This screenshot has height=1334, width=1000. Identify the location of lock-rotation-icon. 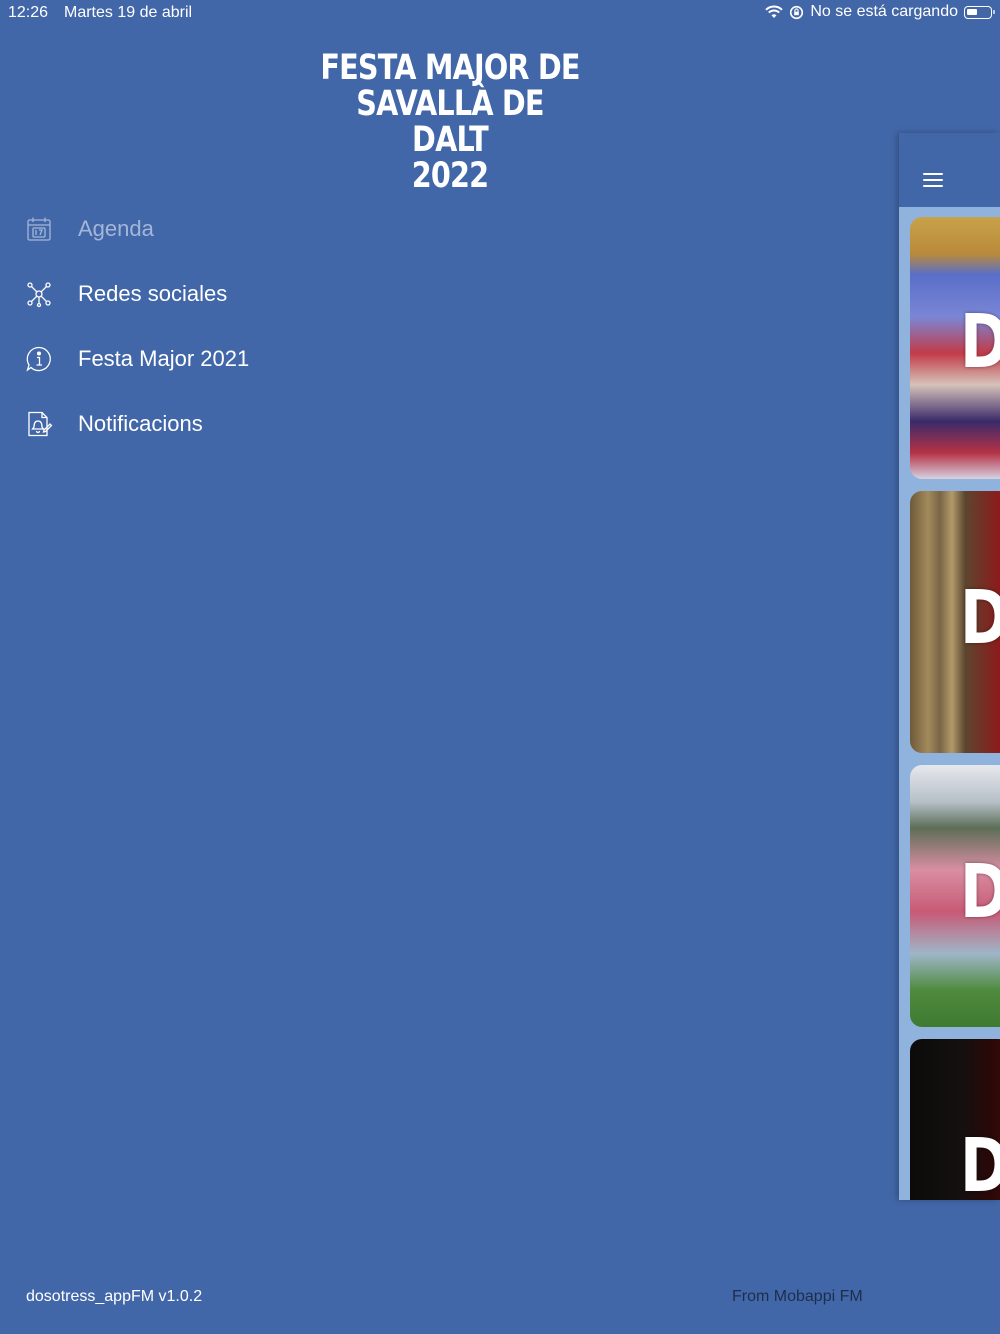
(796, 12).